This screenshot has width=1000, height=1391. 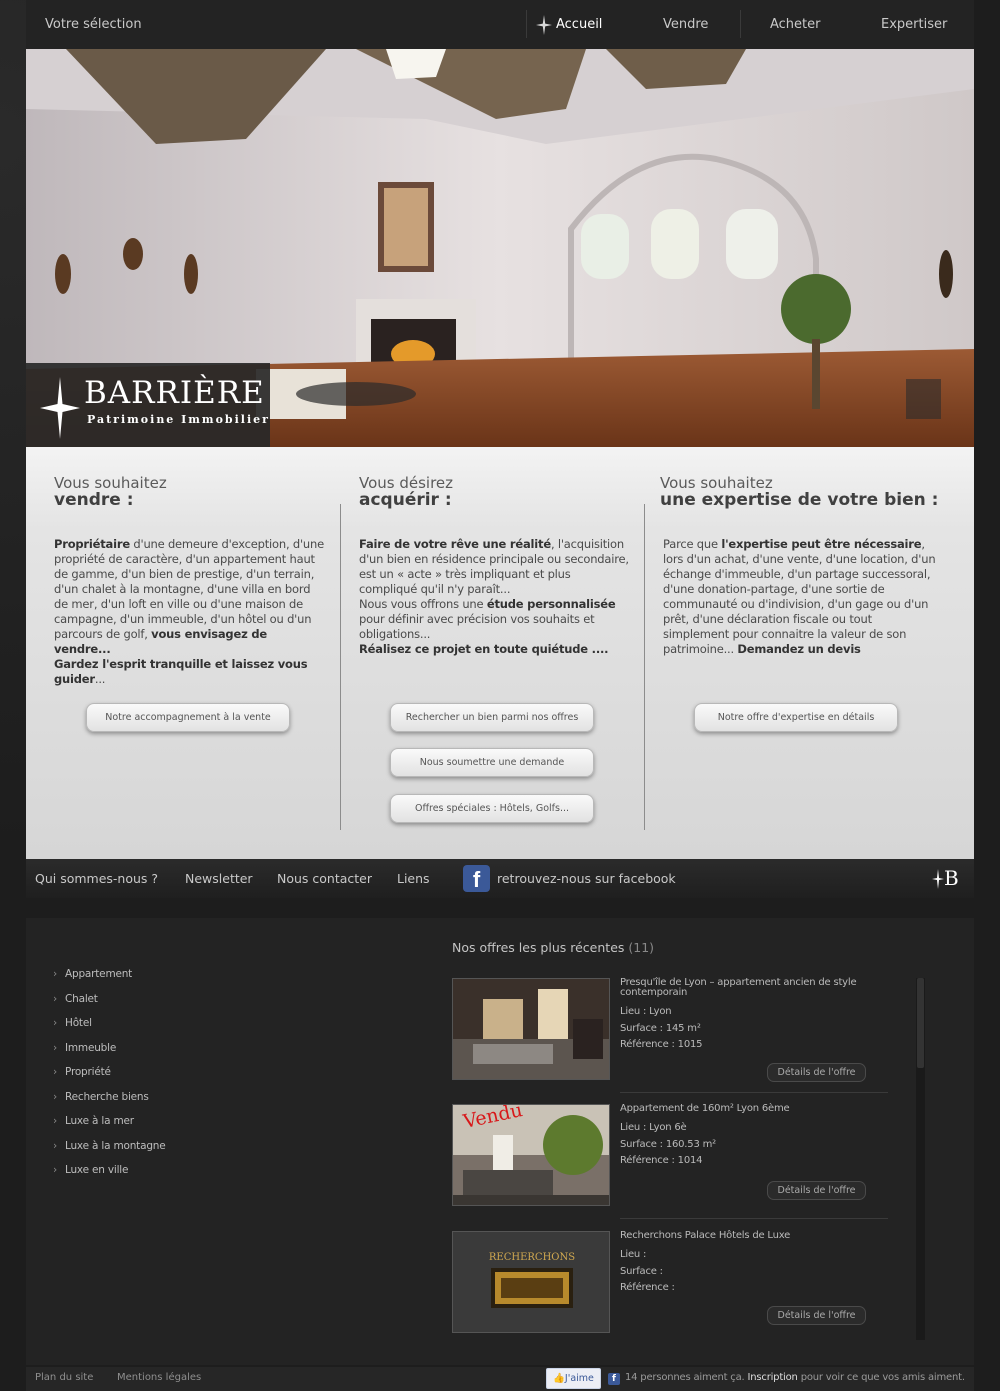 What do you see at coordinates (476, 878) in the screenshot?
I see `facebook-icon: f` at bounding box center [476, 878].